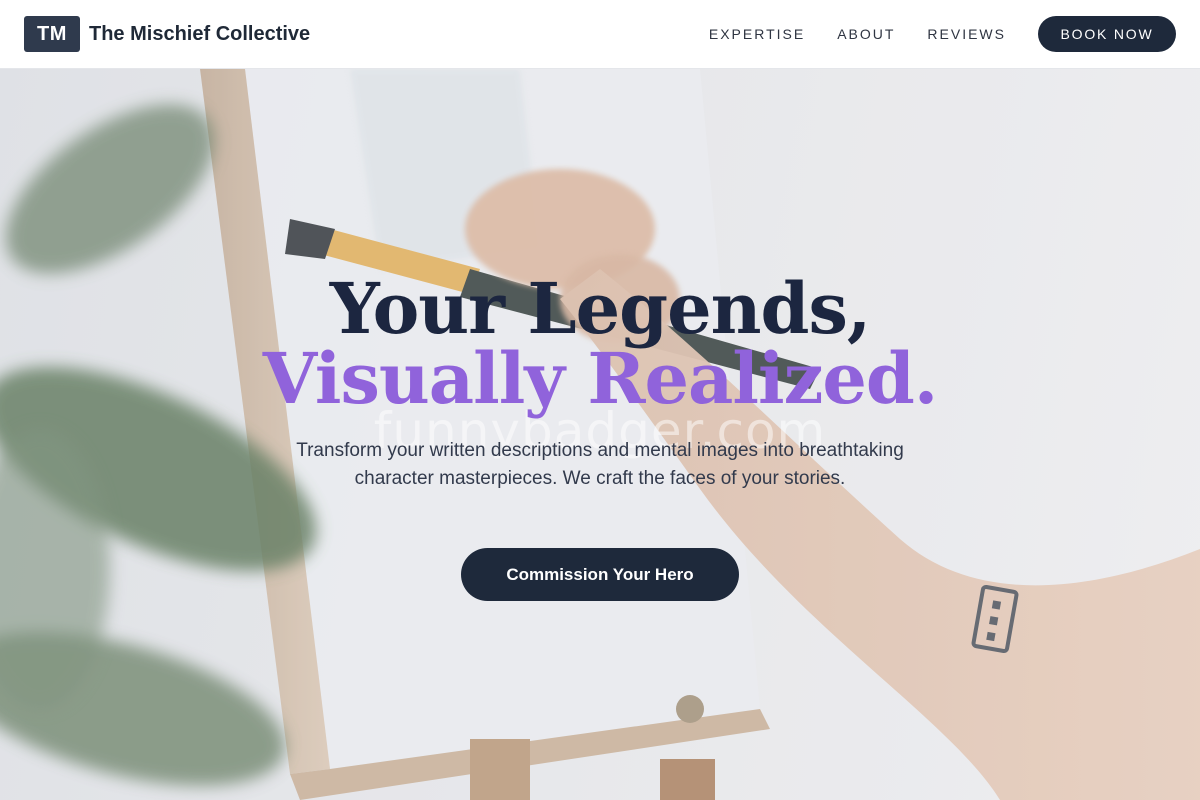  Describe the element at coordinates (199, 34) in the screenshot. I see `brand-name: The Mischief Collective` at that location.